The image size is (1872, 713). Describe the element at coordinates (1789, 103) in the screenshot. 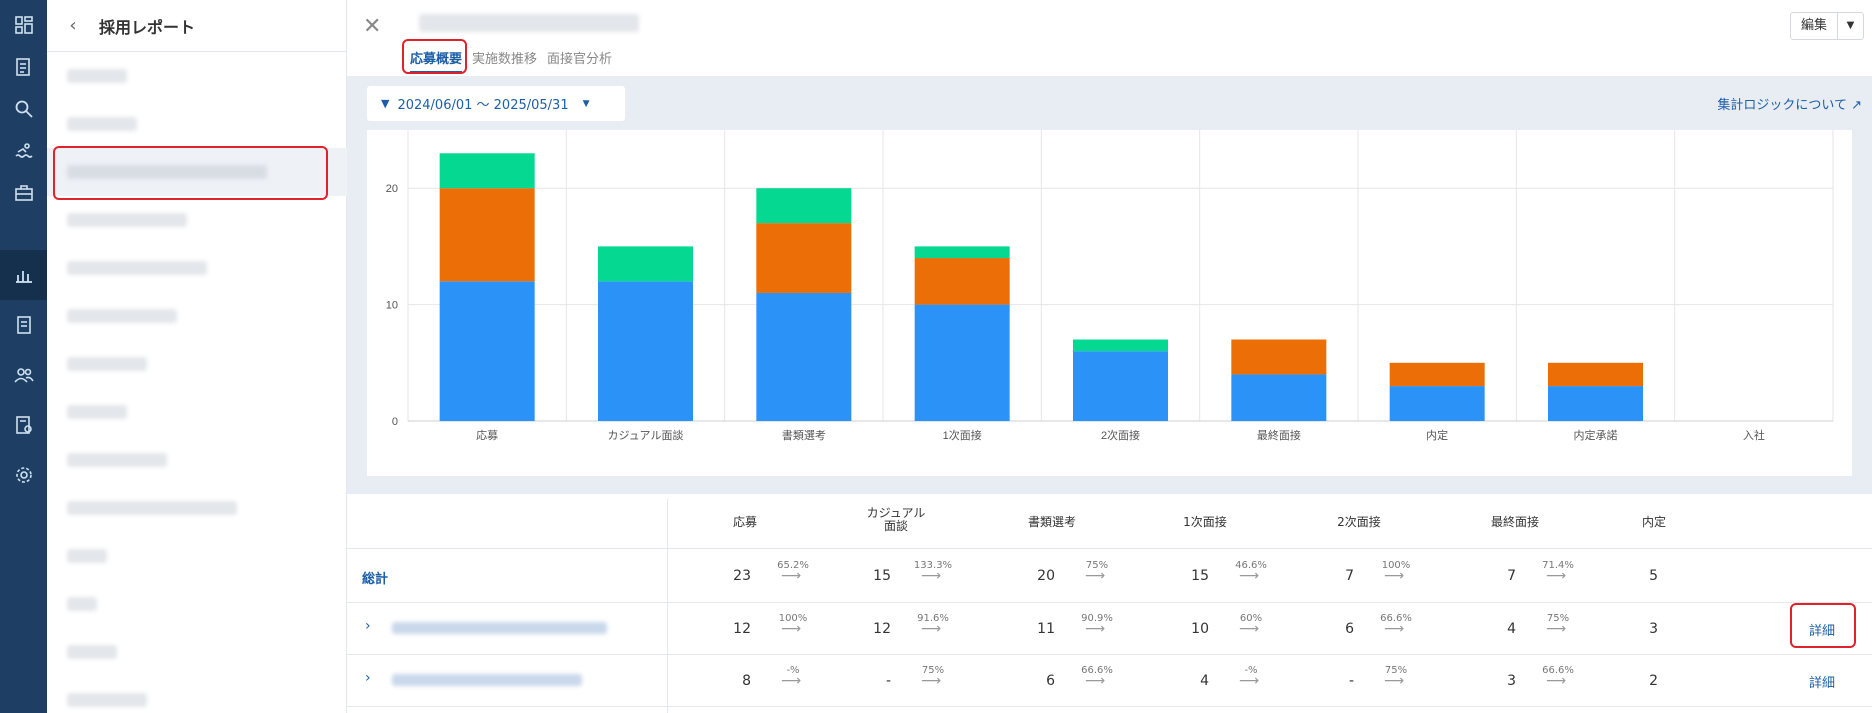

I see `logic-link: 集計ロジックについて ↗` at that location.